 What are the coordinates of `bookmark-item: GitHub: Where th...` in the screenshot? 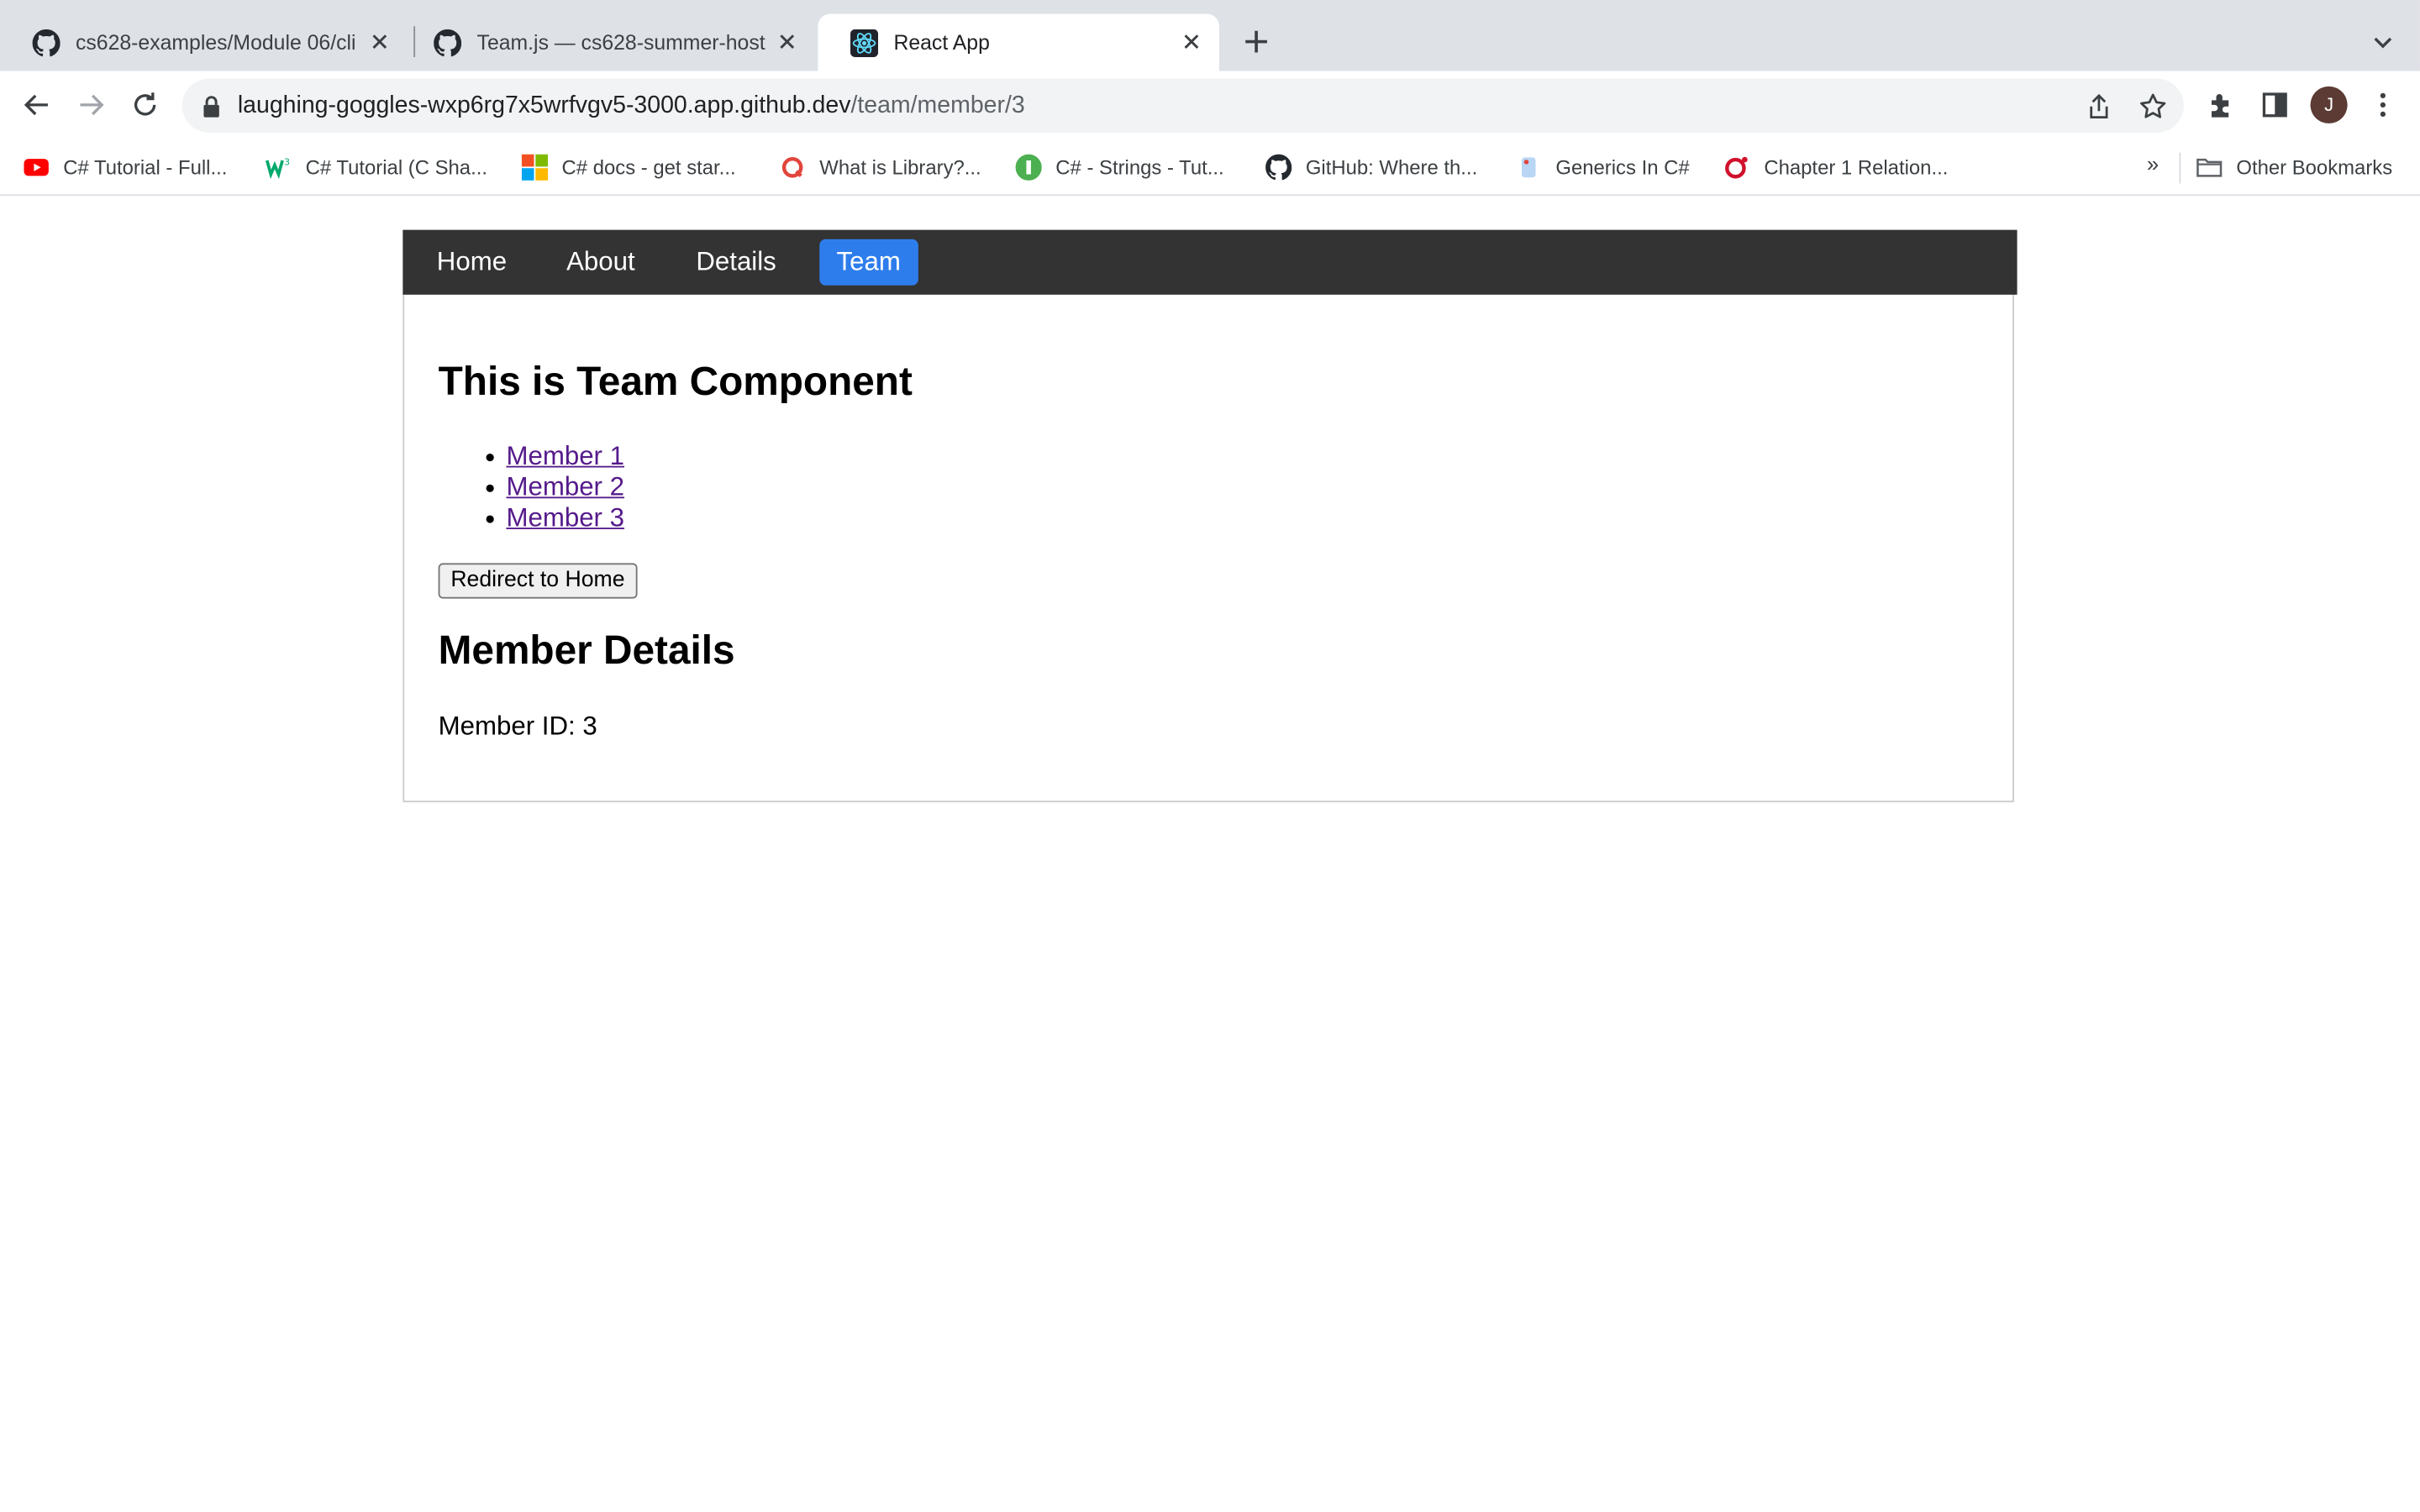 It's located at (1371, 167).